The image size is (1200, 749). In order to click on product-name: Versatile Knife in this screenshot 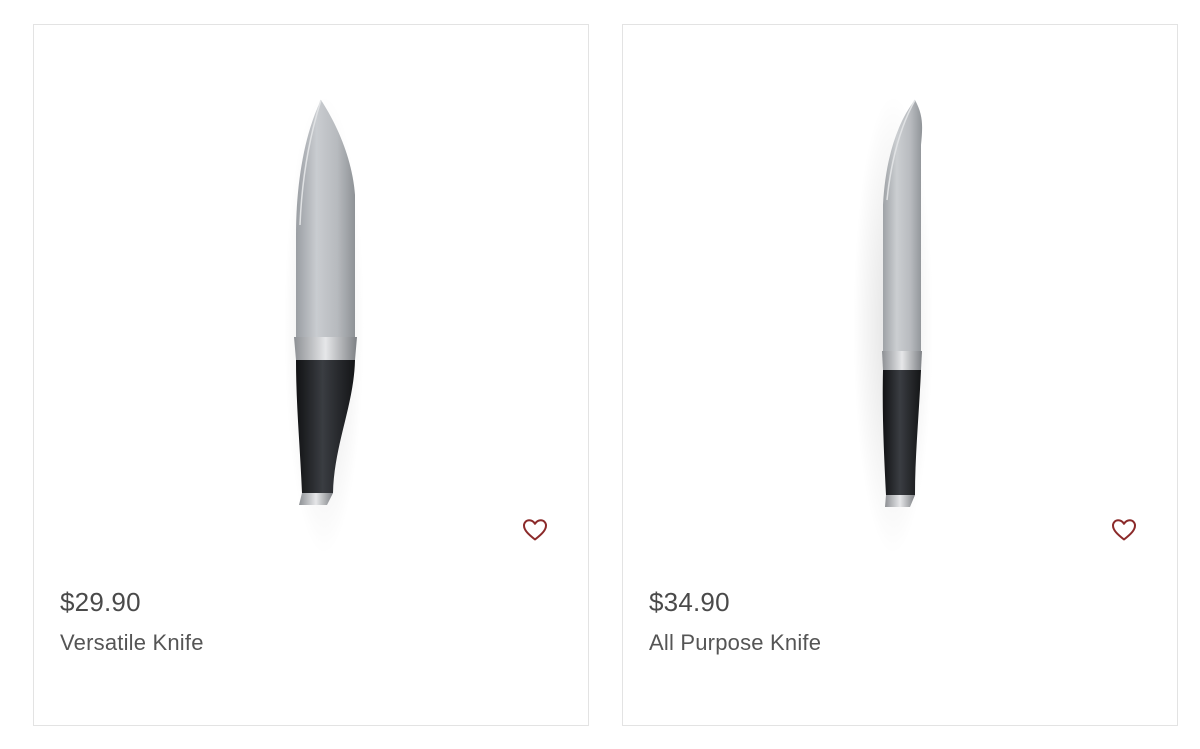, I will do `click(132, 643)`.